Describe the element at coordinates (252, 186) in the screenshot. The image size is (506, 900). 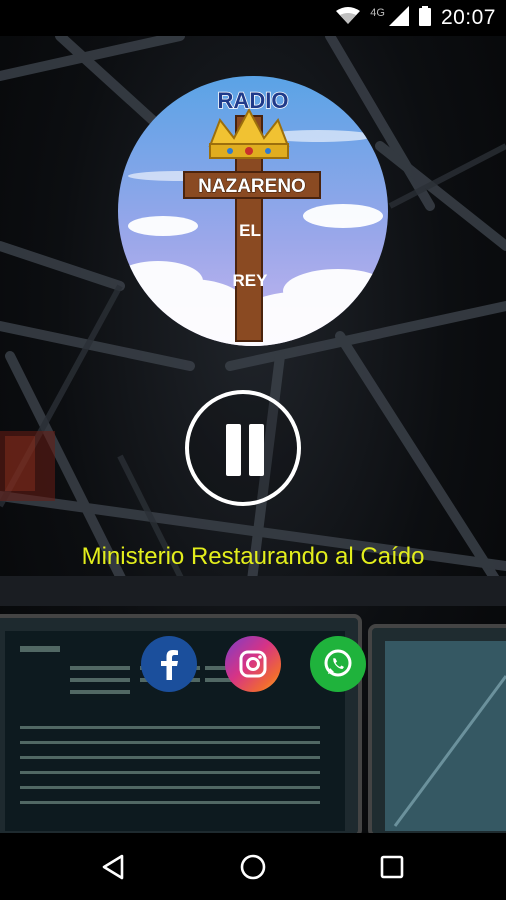
I see `logo-nazareno-text: NAZARENO` at that location.